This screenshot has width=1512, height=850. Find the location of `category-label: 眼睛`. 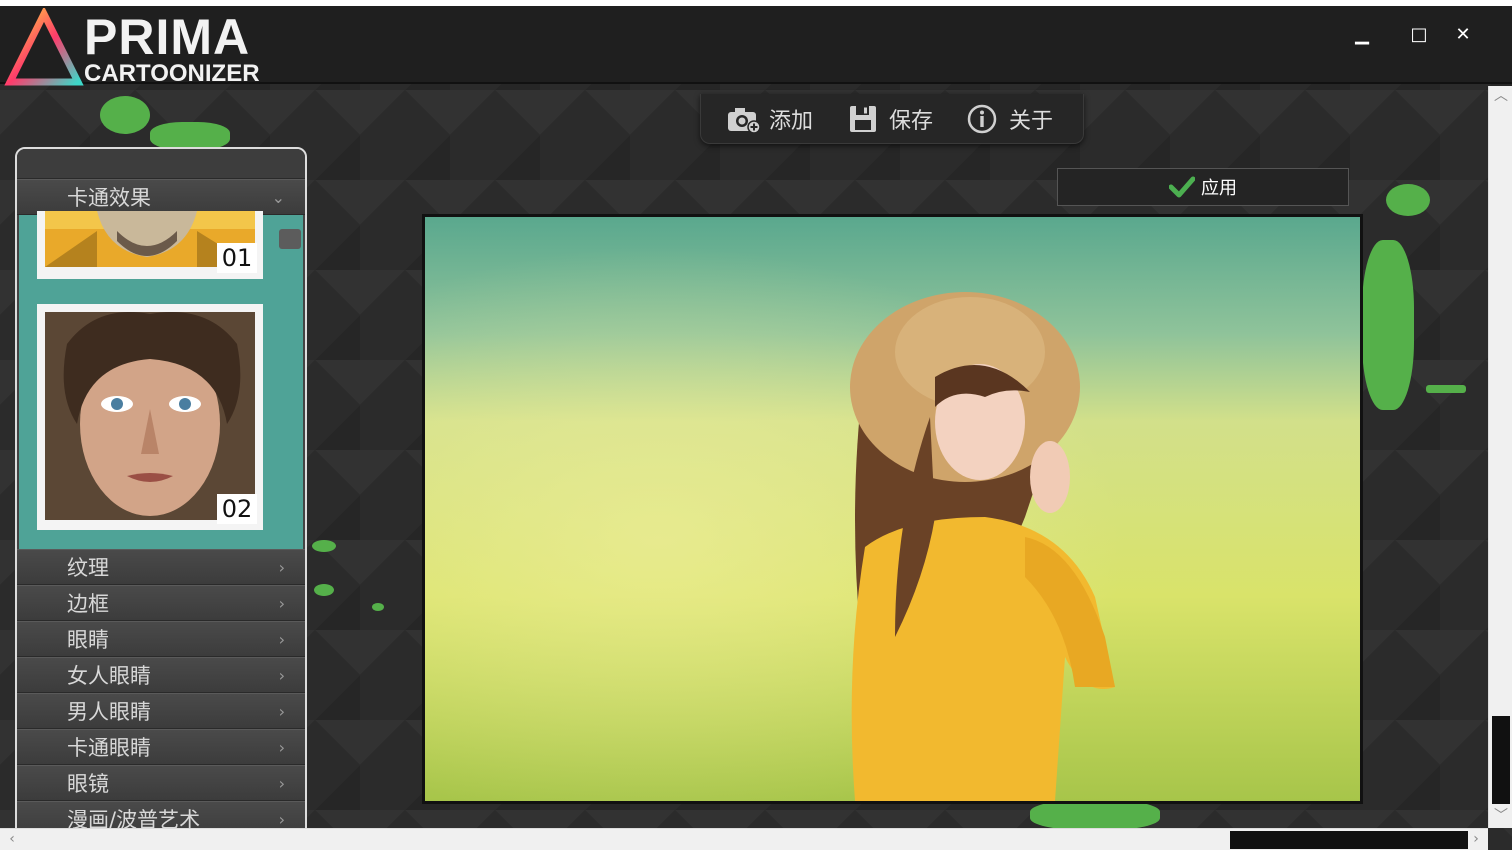

category-label: 眼睛 is located at coordinates (88, 640).